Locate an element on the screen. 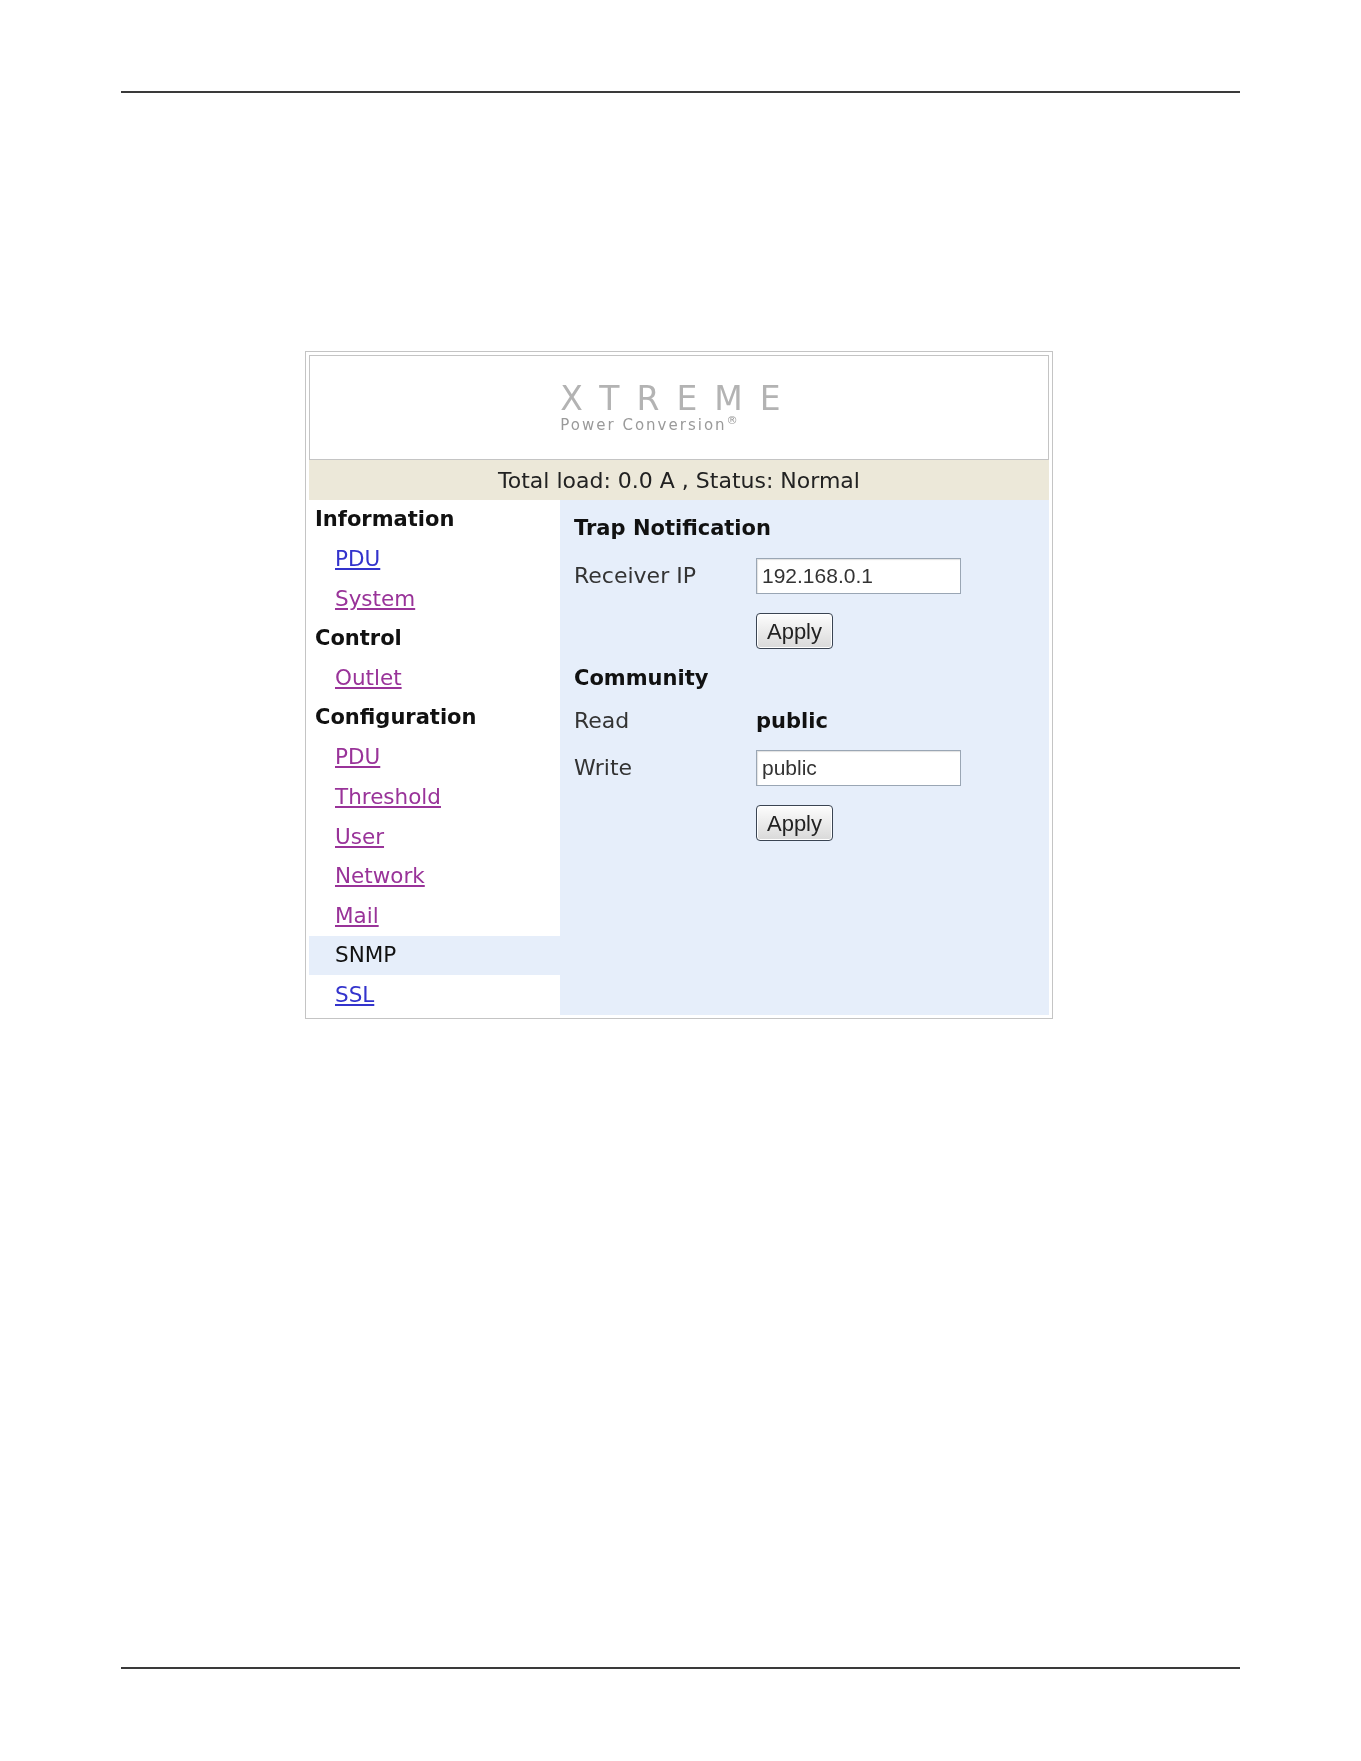  input-field: public is located at coordinates (858, 768).